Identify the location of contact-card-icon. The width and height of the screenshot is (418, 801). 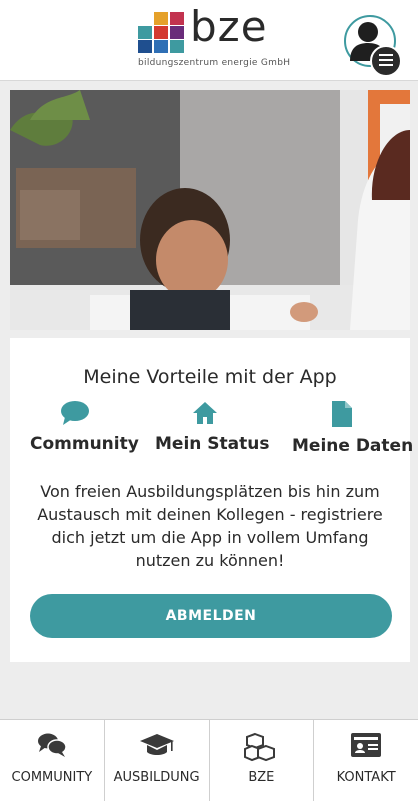
(366, 745).